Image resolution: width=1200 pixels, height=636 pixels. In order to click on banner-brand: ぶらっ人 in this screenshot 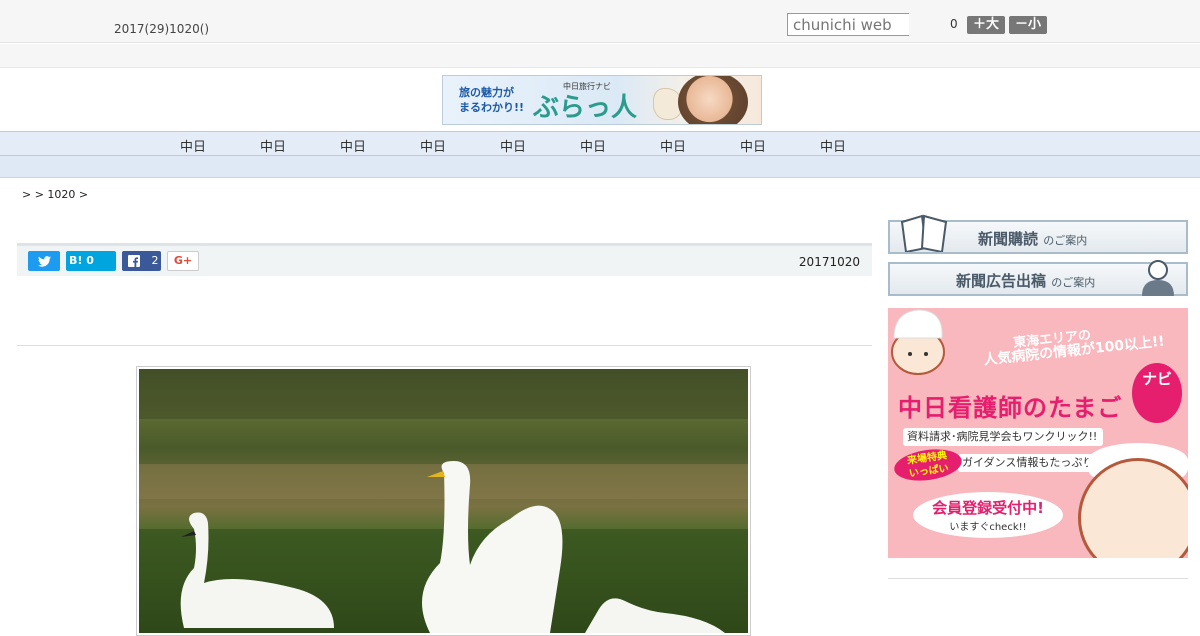, I will do `click(585, 108)`.